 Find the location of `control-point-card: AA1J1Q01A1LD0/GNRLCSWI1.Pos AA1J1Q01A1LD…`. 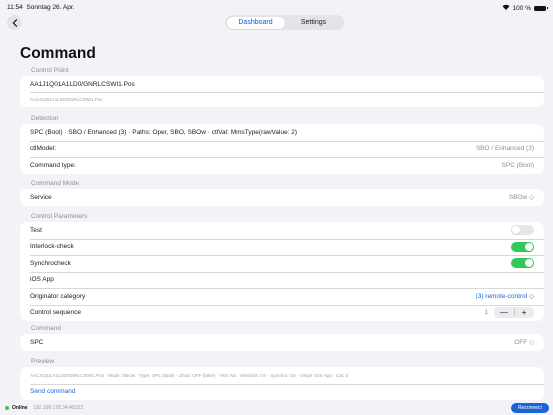

control-point-card: AA1J1Q01A1LD0/GNRLCSWI1.Pos AA1J1Q01A1LD… is located at coordinates (282, 91).